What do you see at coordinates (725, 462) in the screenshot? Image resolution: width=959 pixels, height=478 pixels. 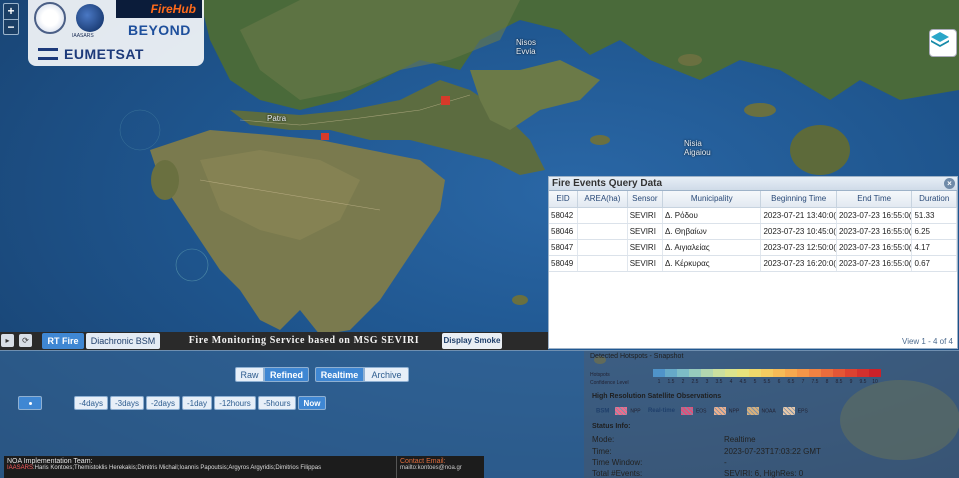 I see `status-value: -` at bounding box center [725, 462].